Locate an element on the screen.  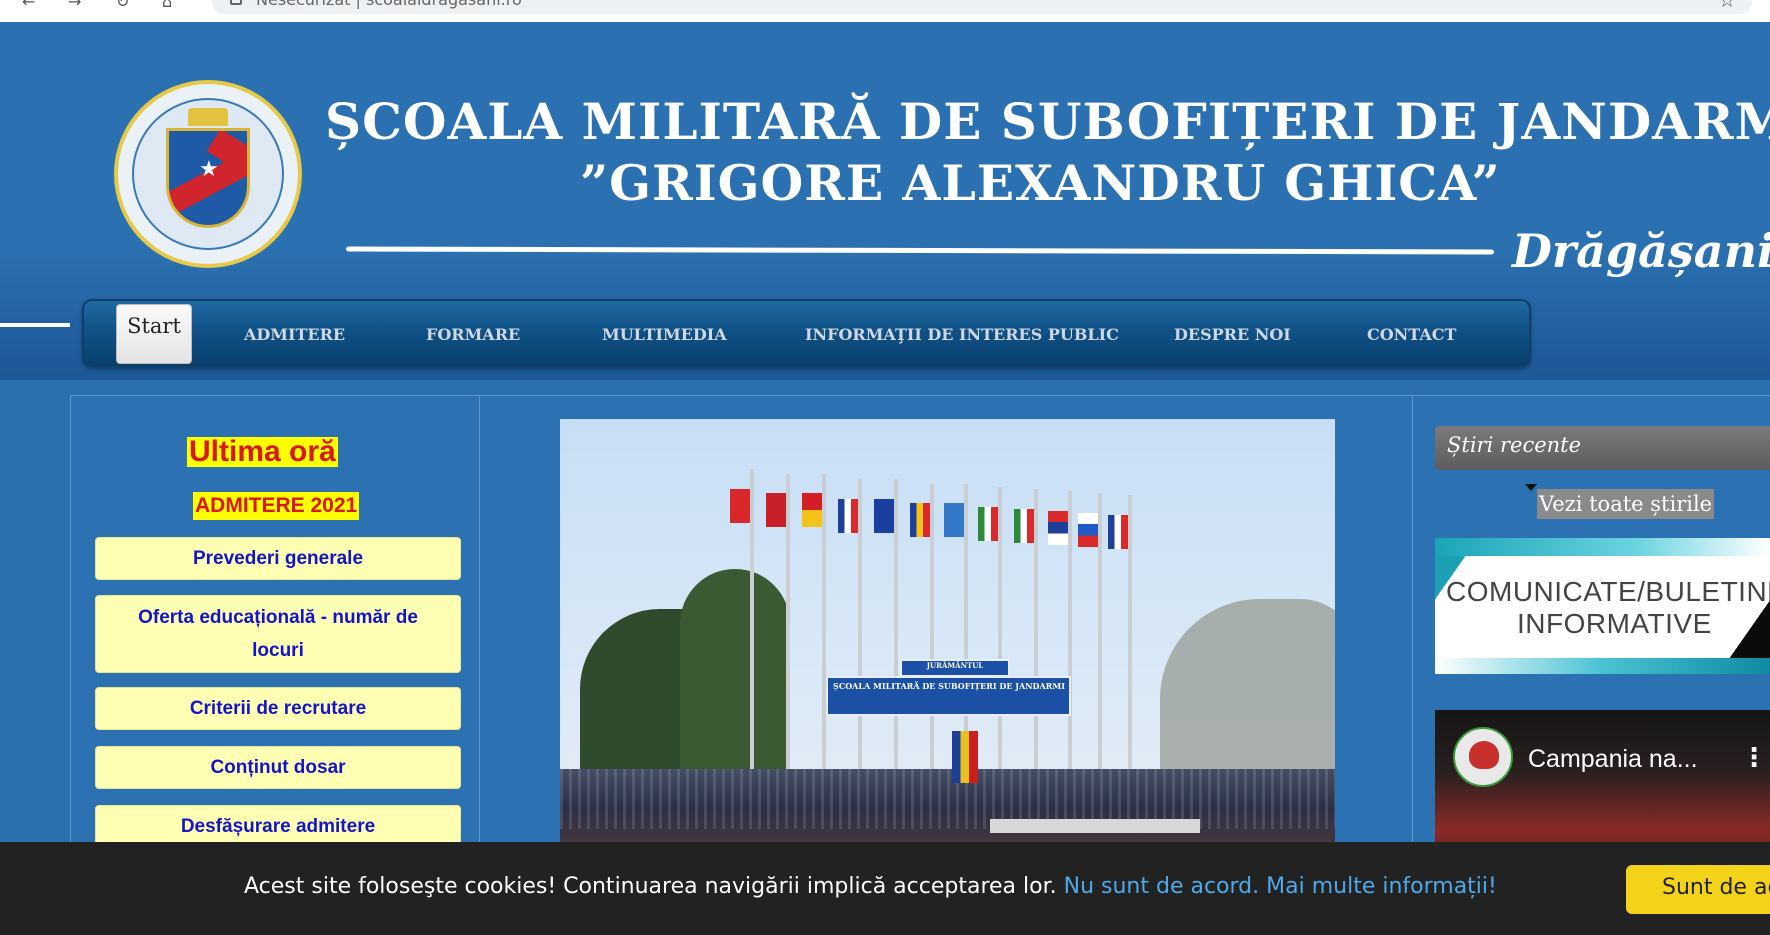
forward-arrow-icon: → is located at coordinates (74, 5).